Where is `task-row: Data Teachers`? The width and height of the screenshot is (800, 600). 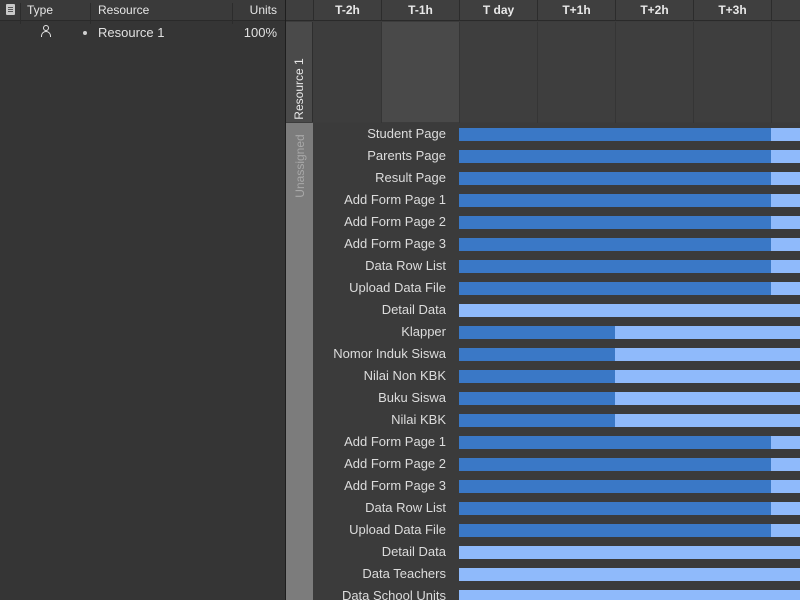 task-row: Data Teachers is located at coordinates (543, 574).